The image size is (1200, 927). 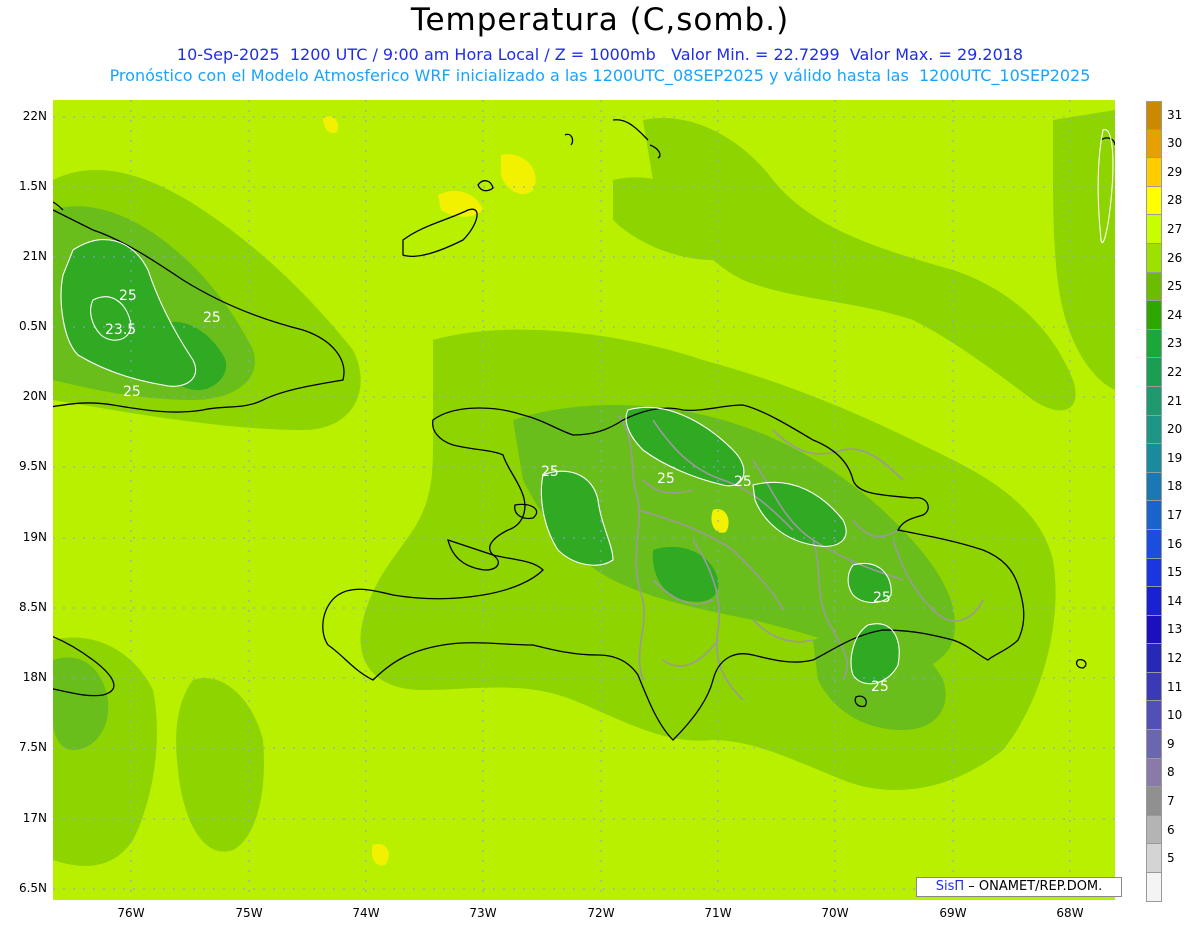 I want to click on colorbar-label: 22, so click(x=1175, y=372).